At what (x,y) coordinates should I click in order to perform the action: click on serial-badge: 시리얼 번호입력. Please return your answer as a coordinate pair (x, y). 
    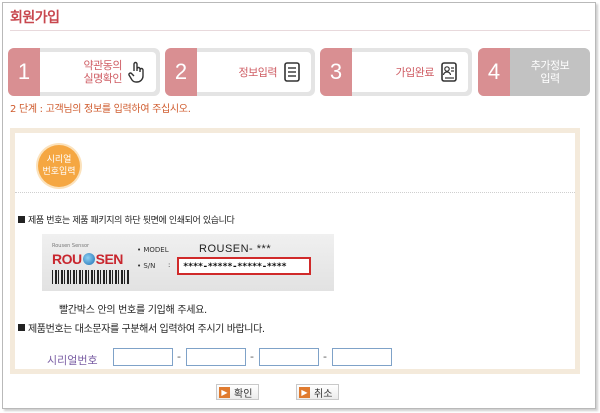
    Looking at the image, I should click on (59, 166).